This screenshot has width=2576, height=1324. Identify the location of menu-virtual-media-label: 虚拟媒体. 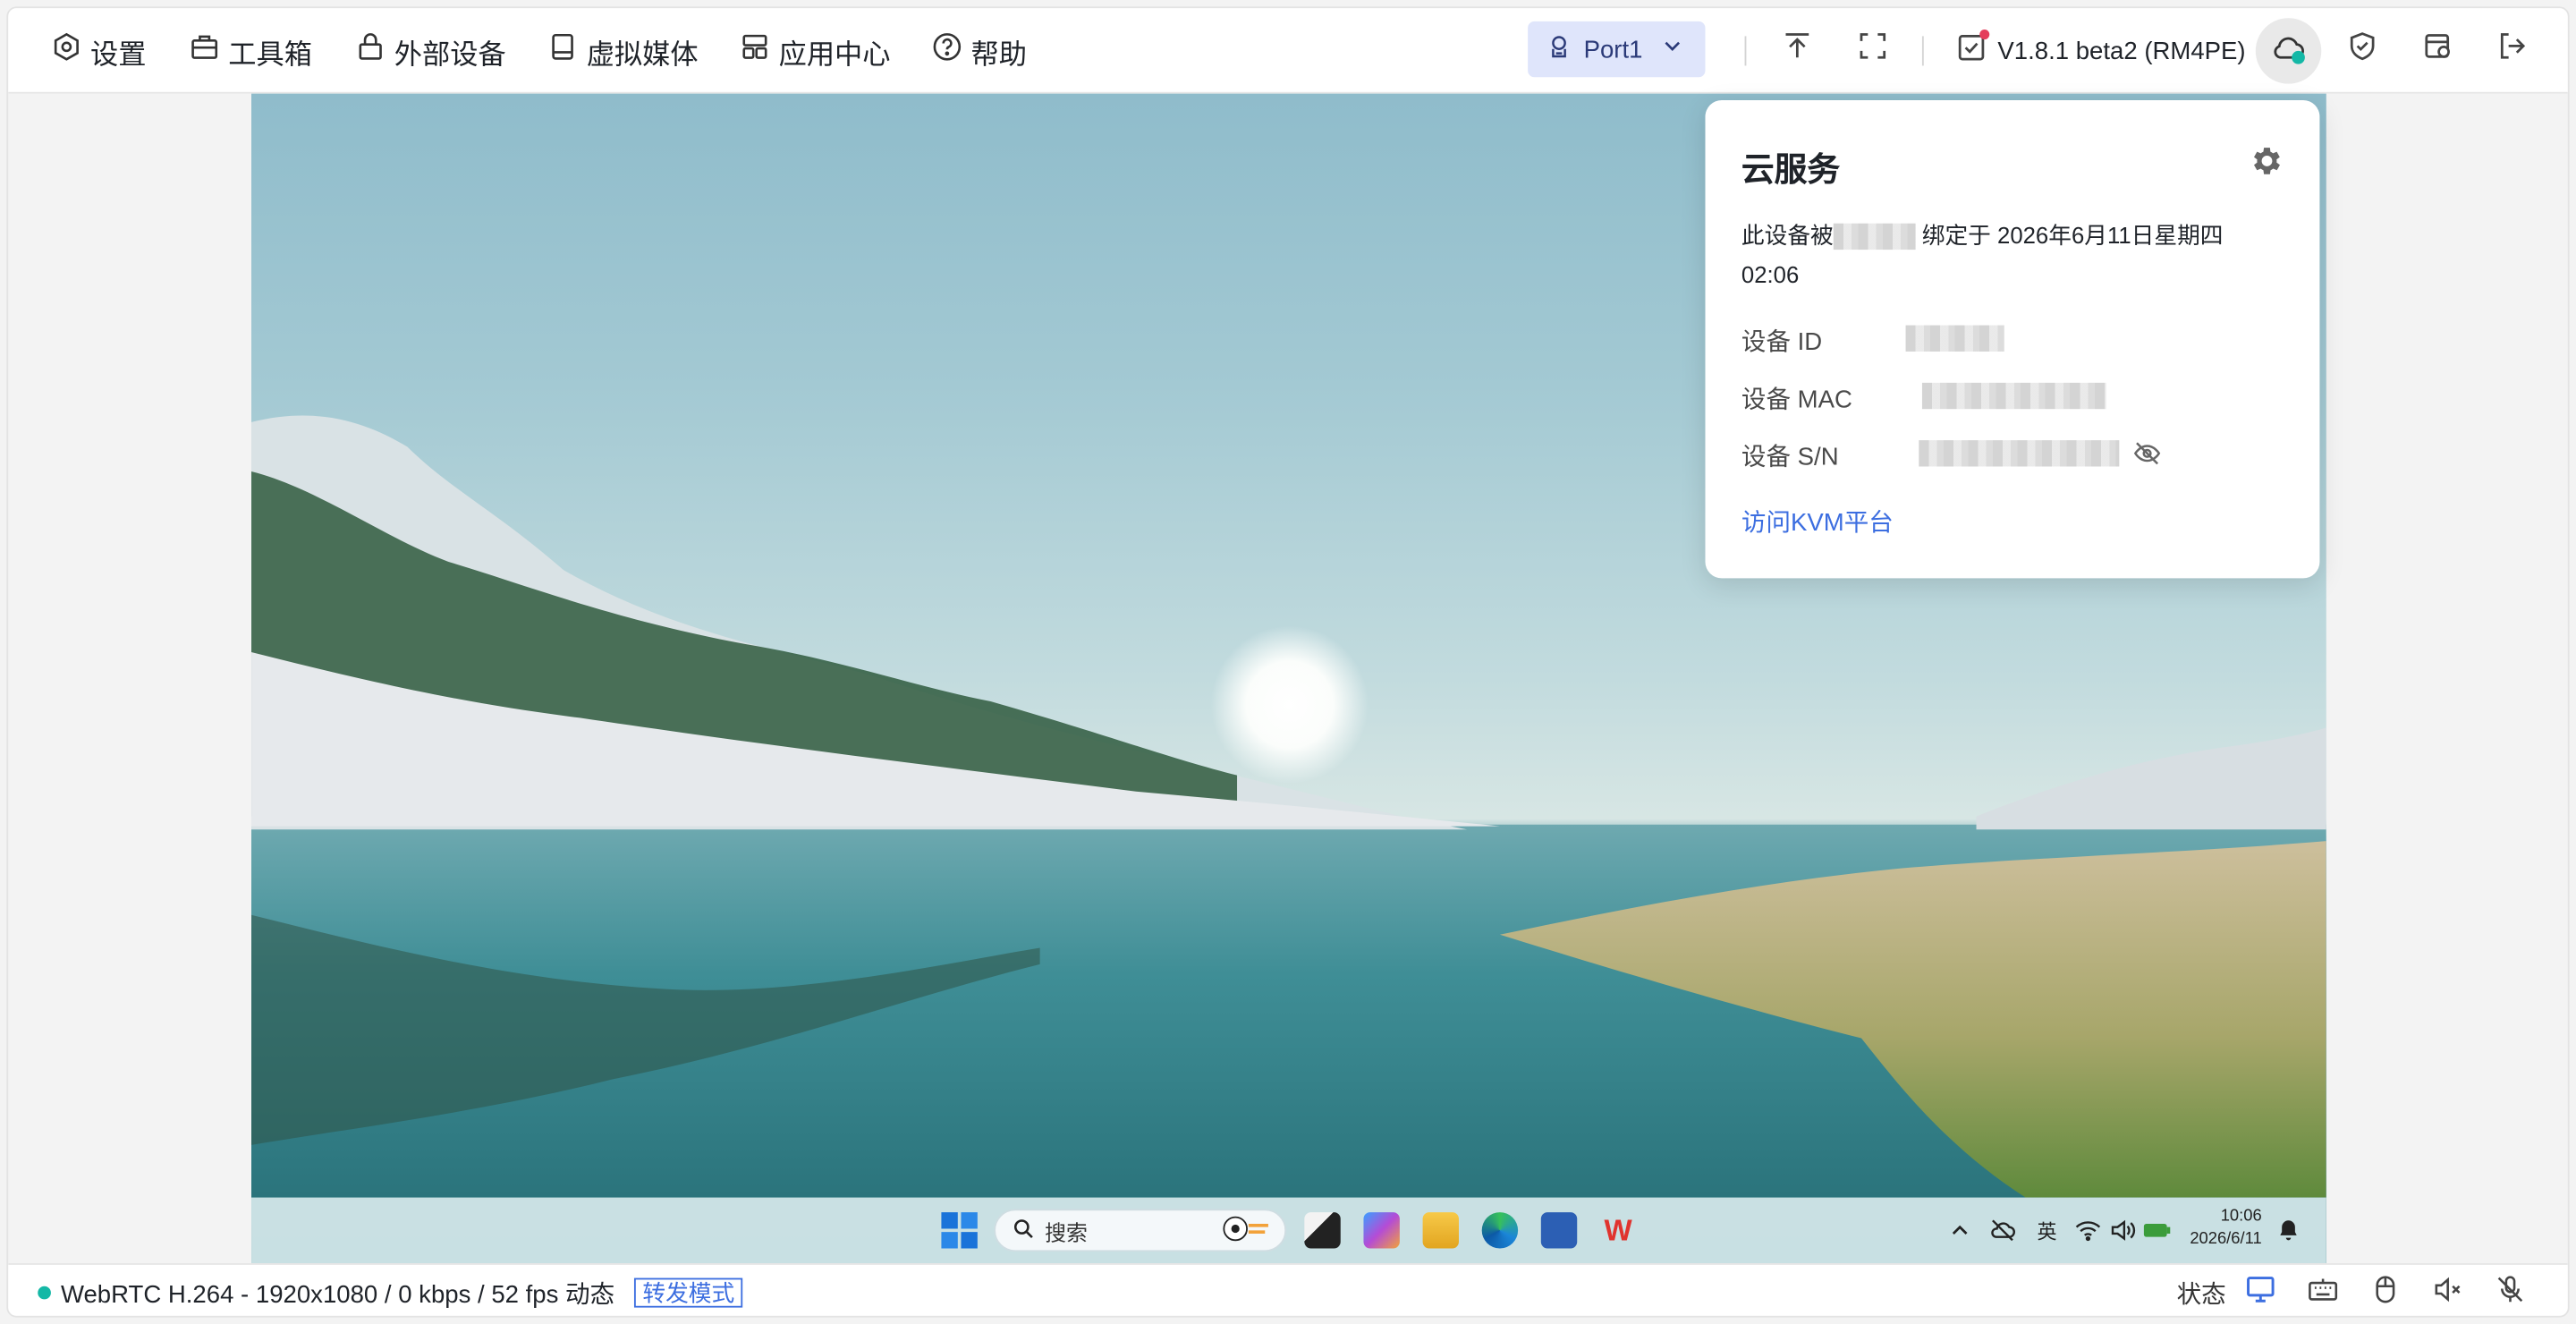
(642, 54).